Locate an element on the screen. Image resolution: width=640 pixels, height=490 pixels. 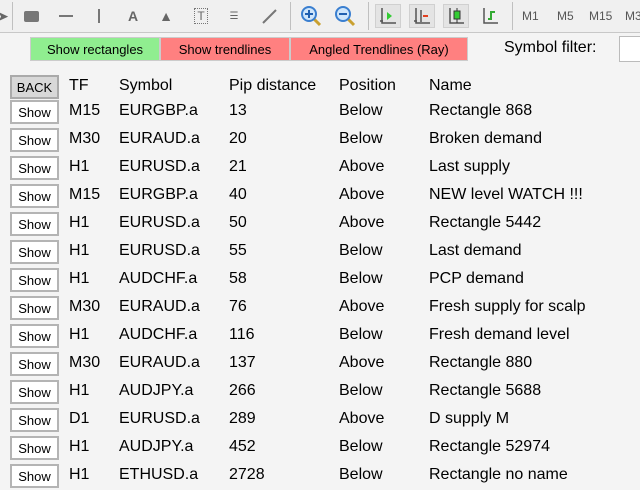
chart-shift-icon is located at coordinates (388, 16).